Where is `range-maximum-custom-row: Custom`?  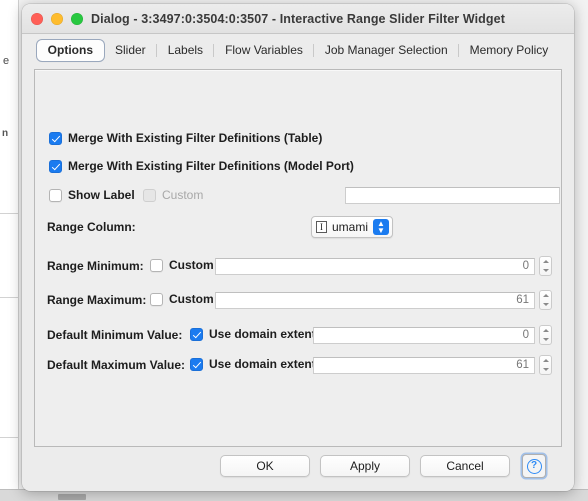 range-maximum-custom-row: Custom is located at coordinates (182, 299).